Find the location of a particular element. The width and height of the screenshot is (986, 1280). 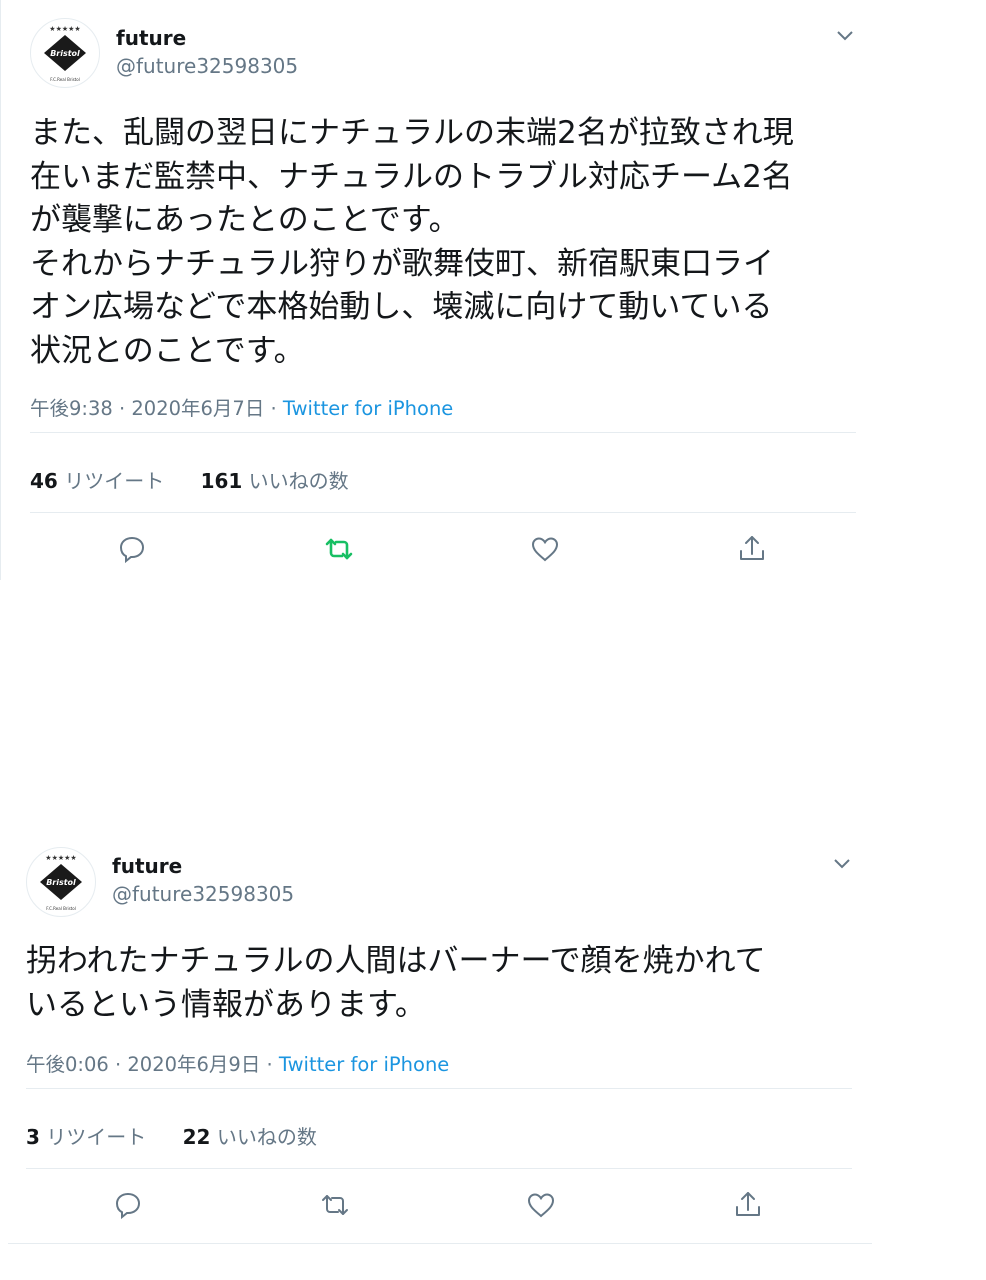

like-count: 22 いいねの数 is located at coordinates (250, 1135).